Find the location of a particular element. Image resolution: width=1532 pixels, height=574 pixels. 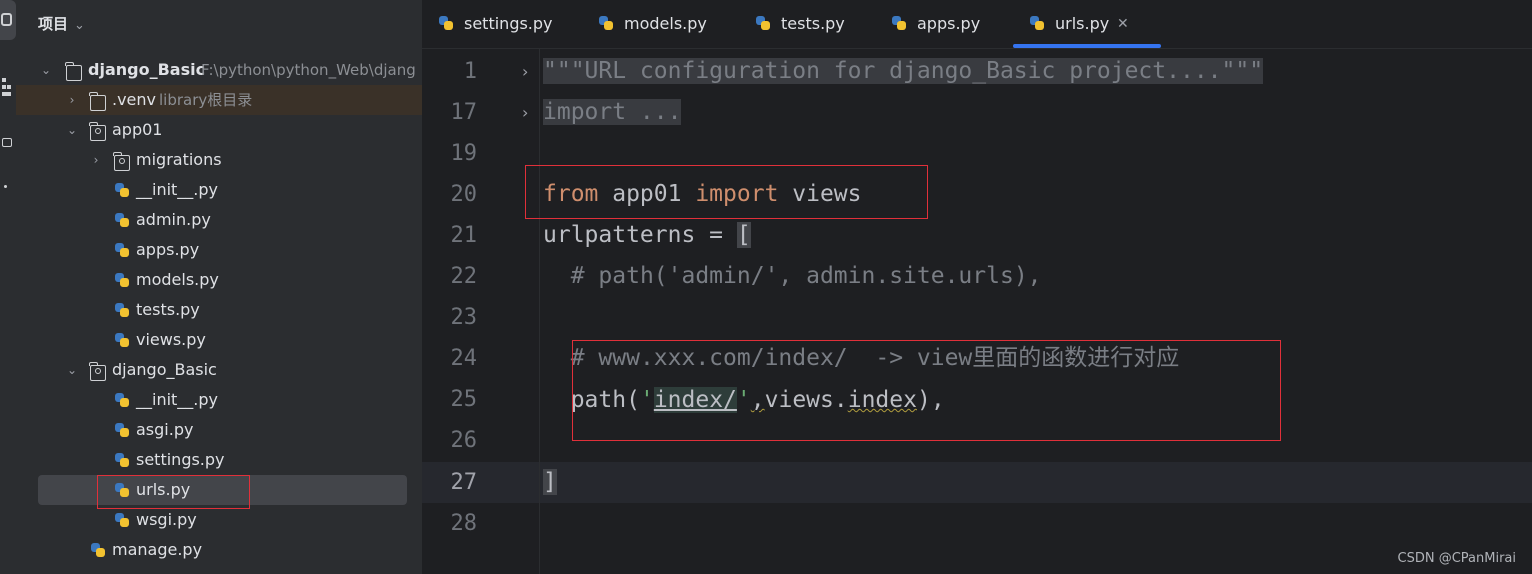

project-panel-header: 项目 ⌄ is located at coordinates (61, 23).